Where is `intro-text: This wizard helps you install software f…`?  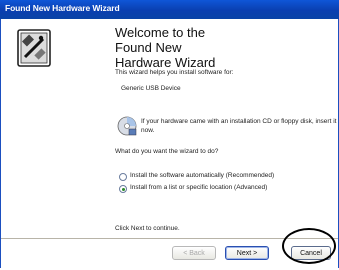 intro-text: This wizard helps you install software f… is located at coordinates (174, 72).